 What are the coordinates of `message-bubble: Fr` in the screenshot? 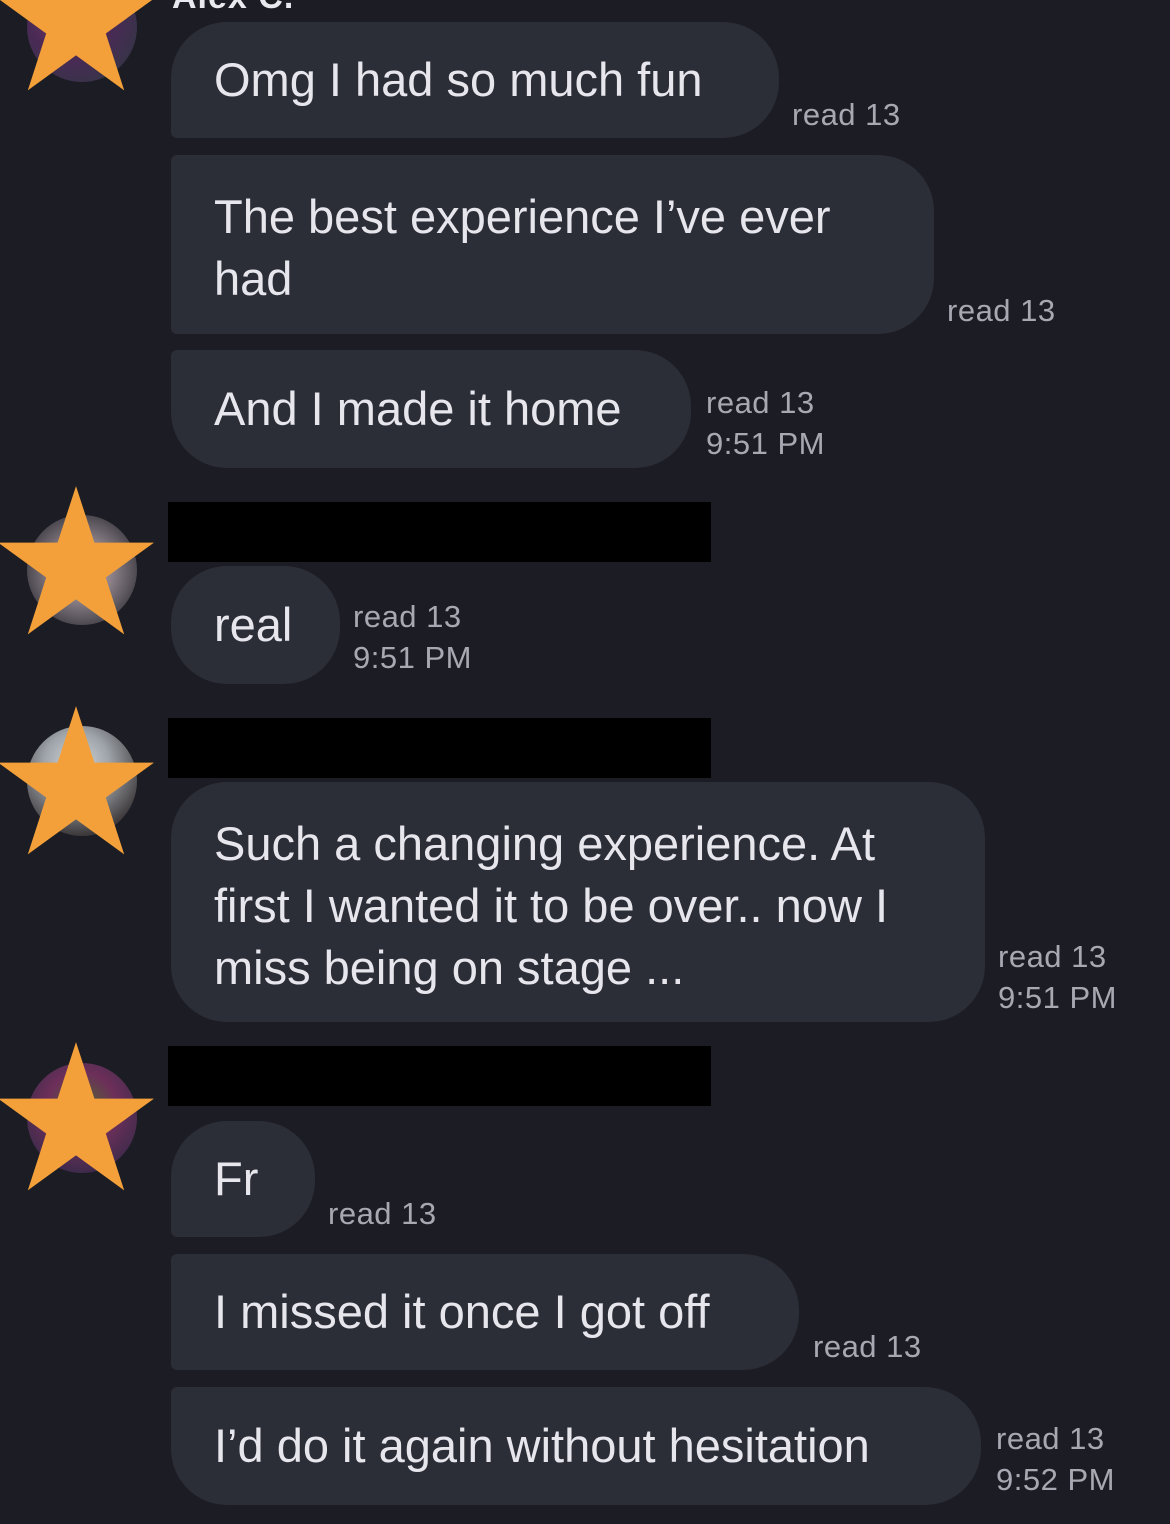 It's located at (243, 1179).